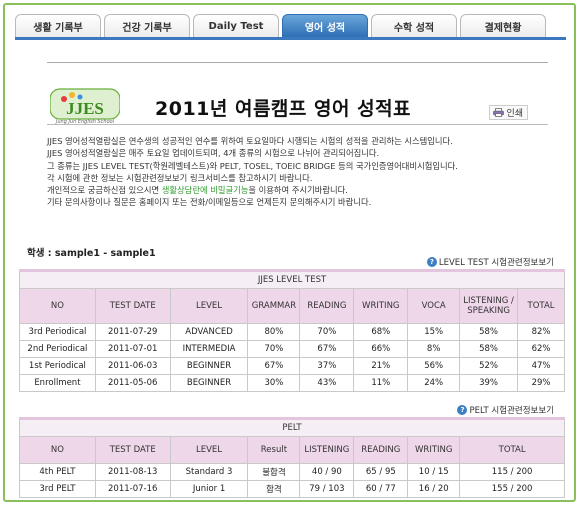 This screenshot has height=505, width=579. Describe the element at coordinates (541, 366) in the screenshot. I see `table-cell: 47%` at that location.